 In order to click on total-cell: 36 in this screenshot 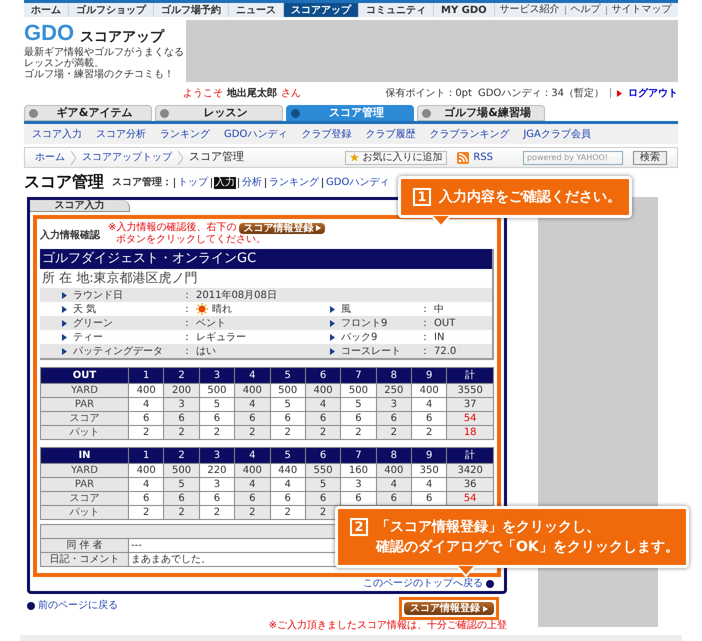, I will do `click(470, 485)`.